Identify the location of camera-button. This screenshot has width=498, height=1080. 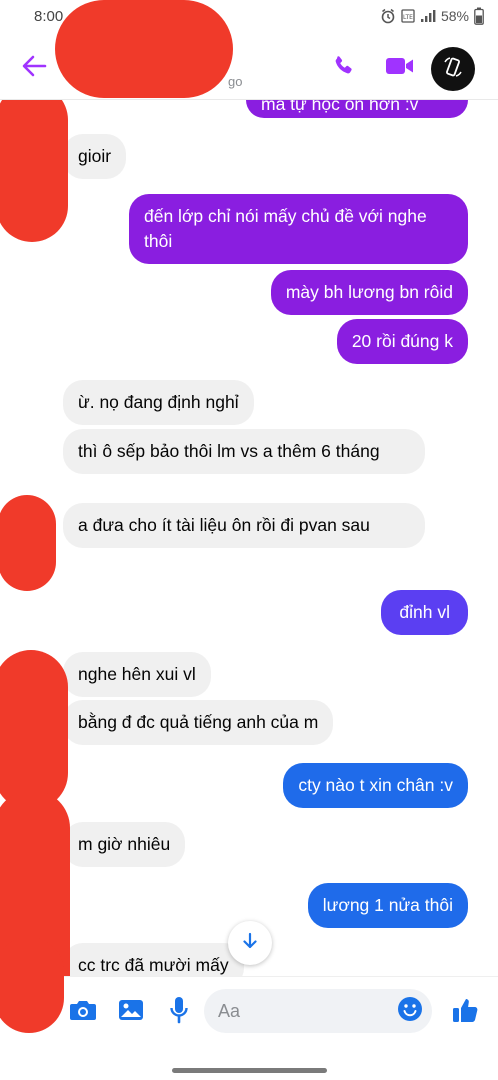
(83, 1012).